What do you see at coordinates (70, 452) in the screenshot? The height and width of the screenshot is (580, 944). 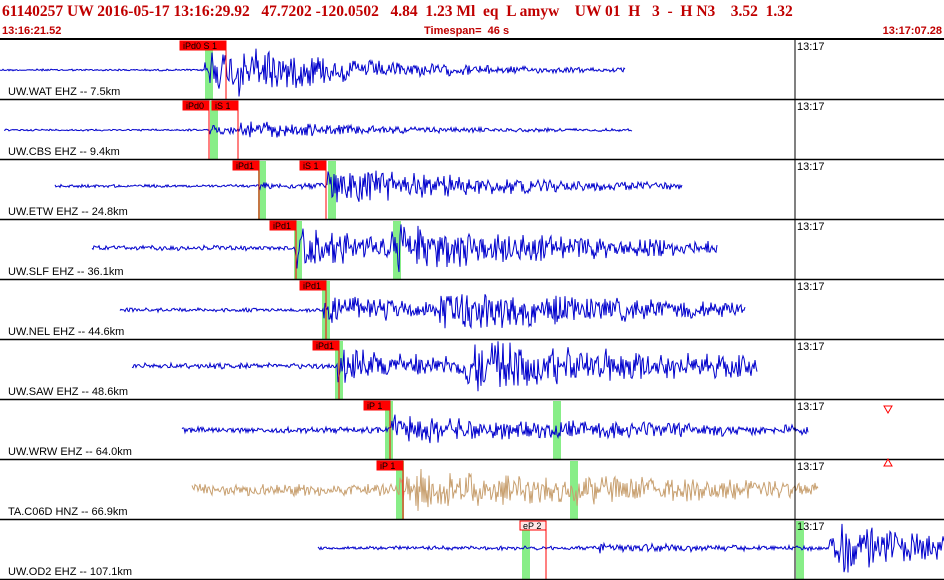 I see `station-label: UW.WRW EHZ -- 64.0km` at bounding box center [70, 452].